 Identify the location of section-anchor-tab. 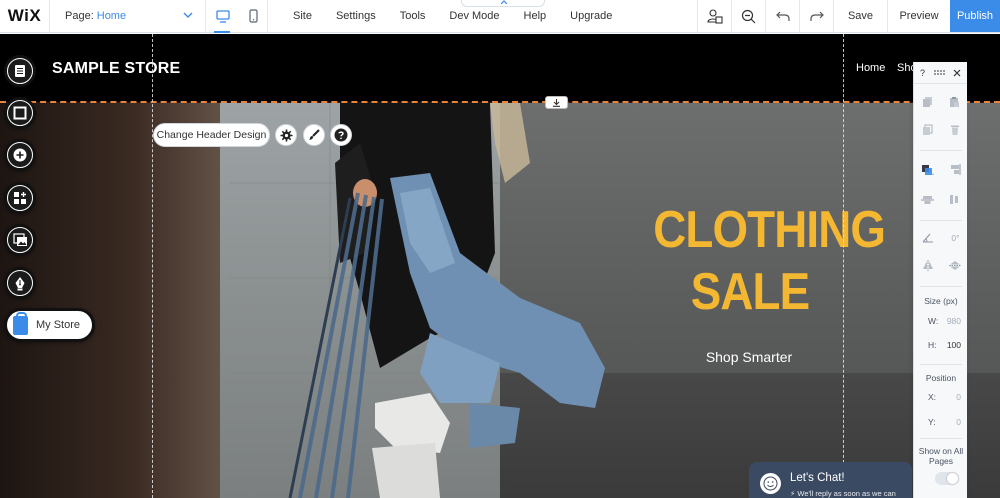
(556, 102).